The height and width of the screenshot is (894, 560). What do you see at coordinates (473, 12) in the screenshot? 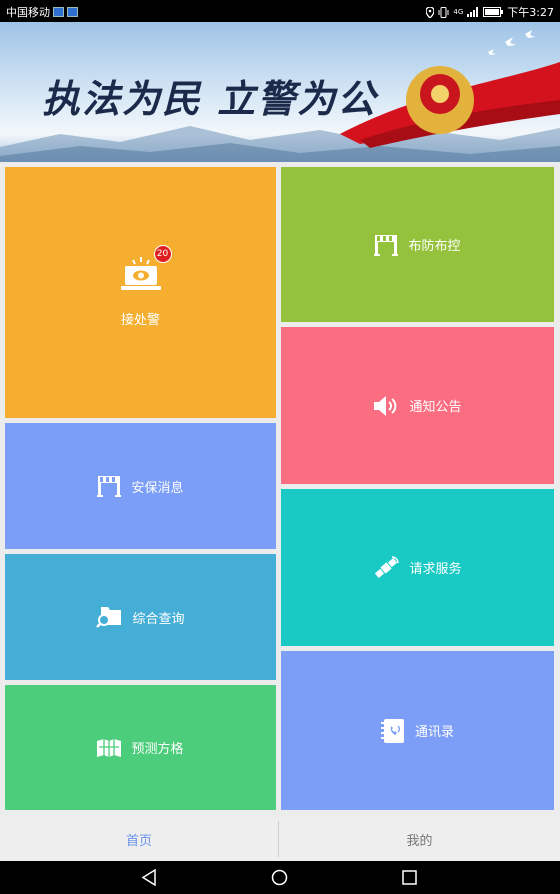
I see `signal-icon` at bounding box center [473, 12].